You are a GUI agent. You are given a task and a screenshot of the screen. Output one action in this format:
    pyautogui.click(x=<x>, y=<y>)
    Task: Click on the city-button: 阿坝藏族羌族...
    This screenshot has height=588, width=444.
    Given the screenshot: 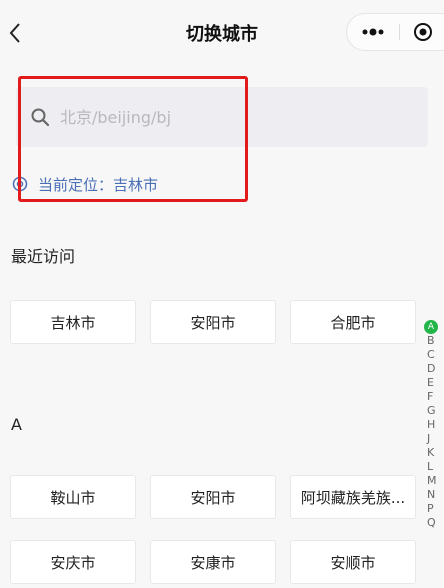 What is the action you would take?
    pyautogui.click(x=353, y=497)
    